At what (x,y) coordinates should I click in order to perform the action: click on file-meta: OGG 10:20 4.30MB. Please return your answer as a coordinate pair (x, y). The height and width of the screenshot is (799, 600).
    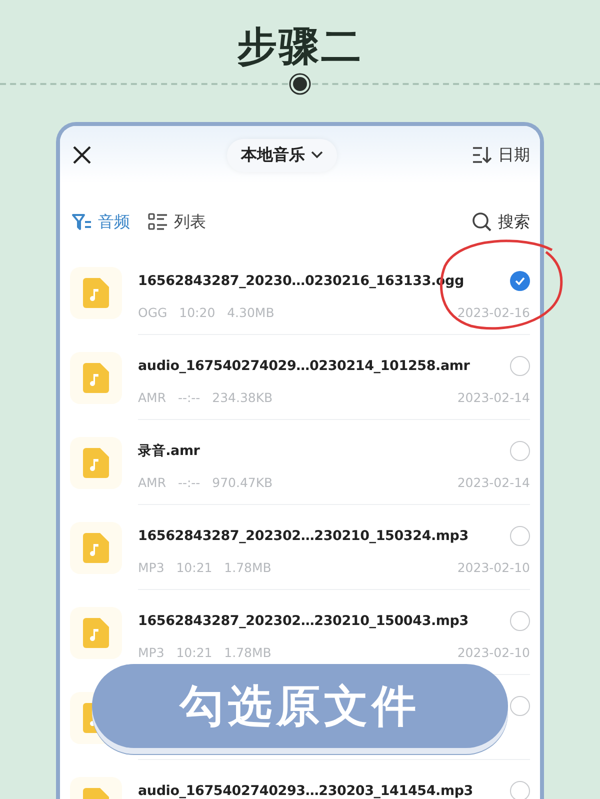
    Looking at the image, I should click on (206, 312).